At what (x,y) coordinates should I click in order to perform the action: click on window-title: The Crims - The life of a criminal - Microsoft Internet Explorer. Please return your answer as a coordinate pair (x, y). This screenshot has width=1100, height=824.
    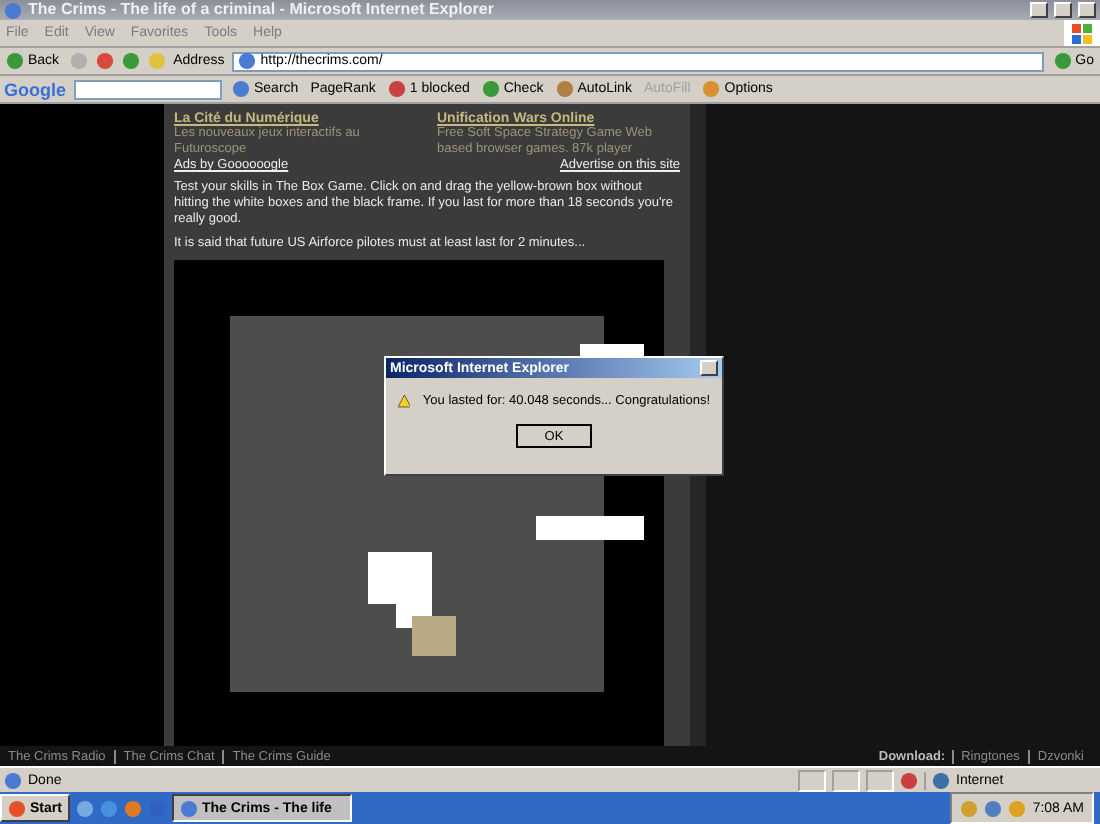
    Looking at the image, I should click on (262, 10).